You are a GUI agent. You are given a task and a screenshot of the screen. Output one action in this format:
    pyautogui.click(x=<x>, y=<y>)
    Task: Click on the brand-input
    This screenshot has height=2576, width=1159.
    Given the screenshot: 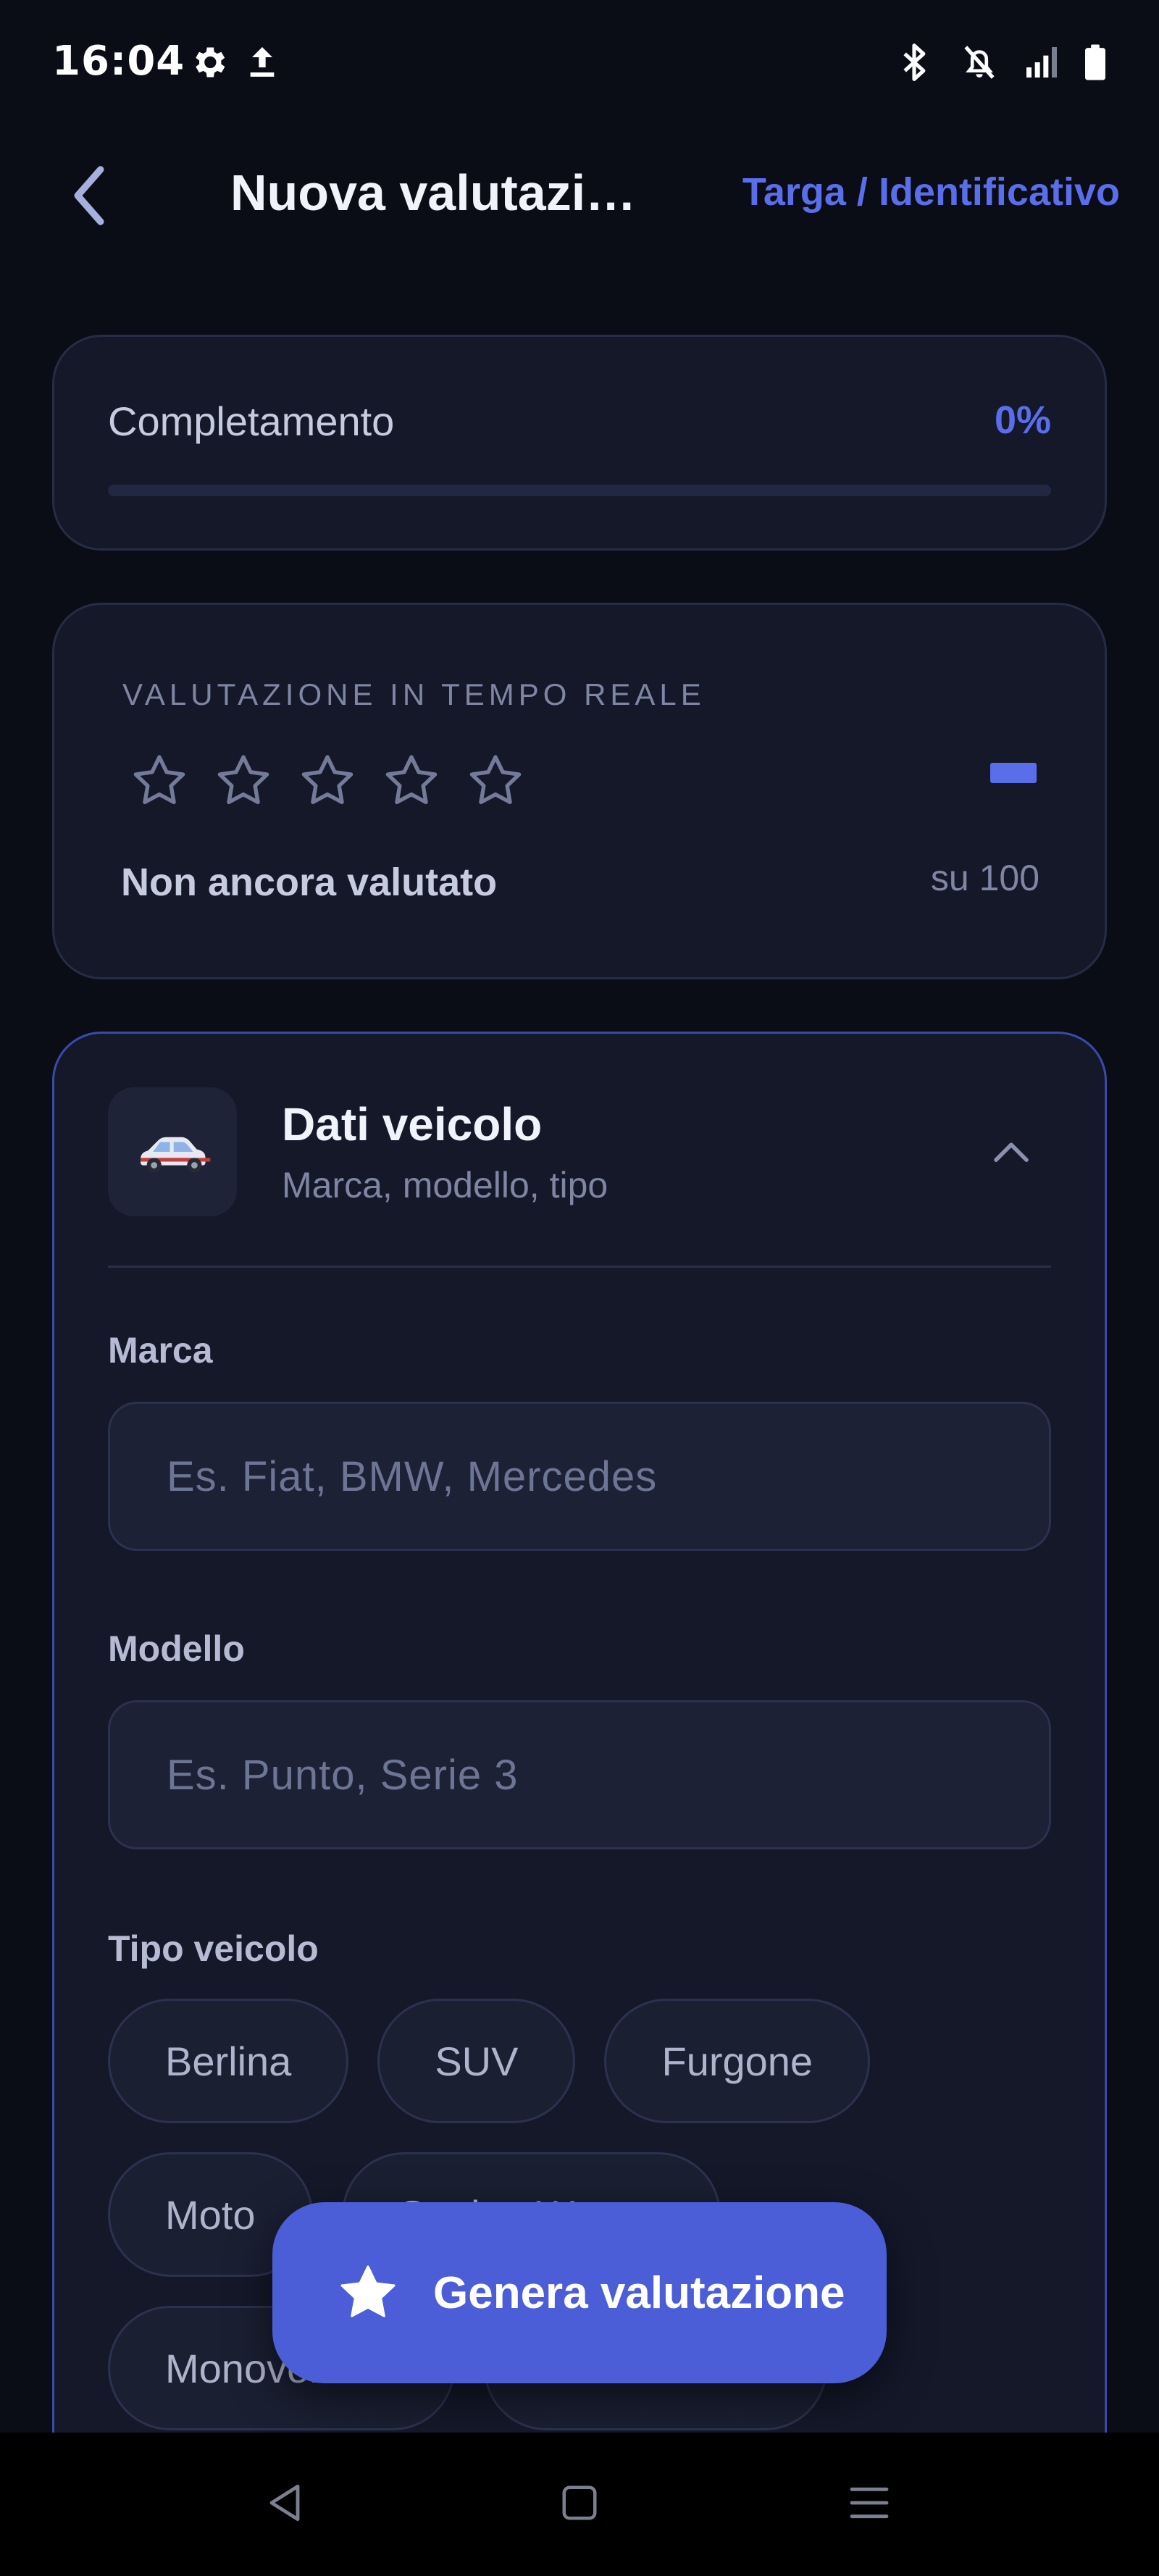 What is the action you would take?
    pyautogui.click(x=579, y=1476)
    